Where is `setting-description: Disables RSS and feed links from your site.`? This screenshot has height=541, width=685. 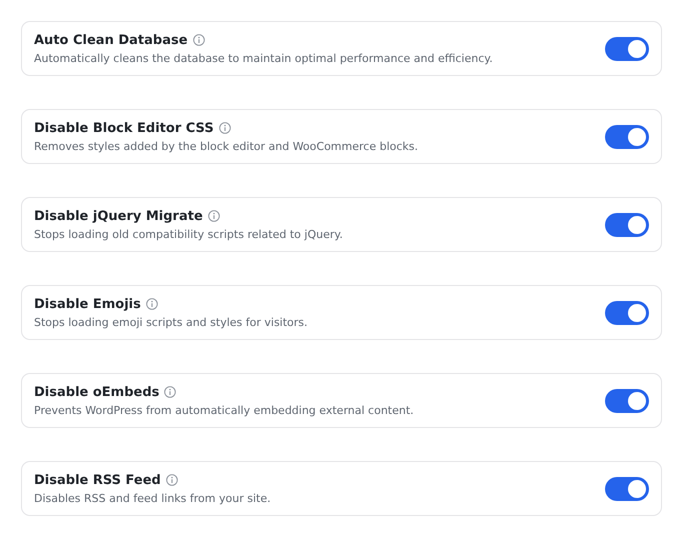 setting-description: Disables RSS and feed links from your site. is located at coordinates (153, 498).